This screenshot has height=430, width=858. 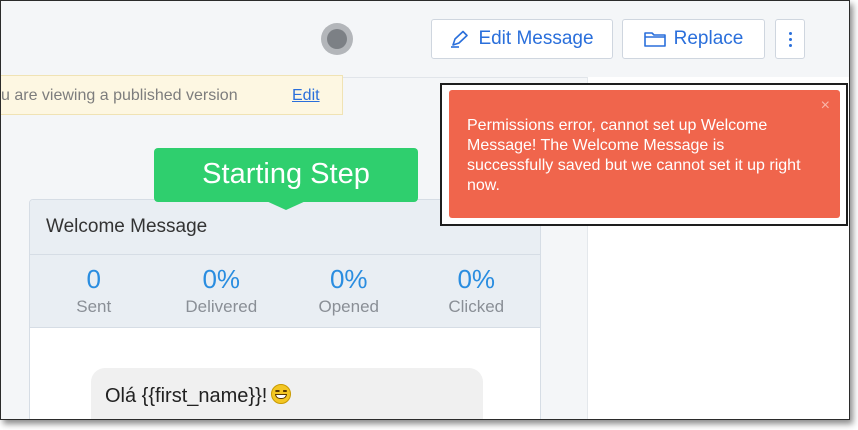 I want to click on message-preview-bubble: Olá {{first_name}}!, so click(x=287, y=393).